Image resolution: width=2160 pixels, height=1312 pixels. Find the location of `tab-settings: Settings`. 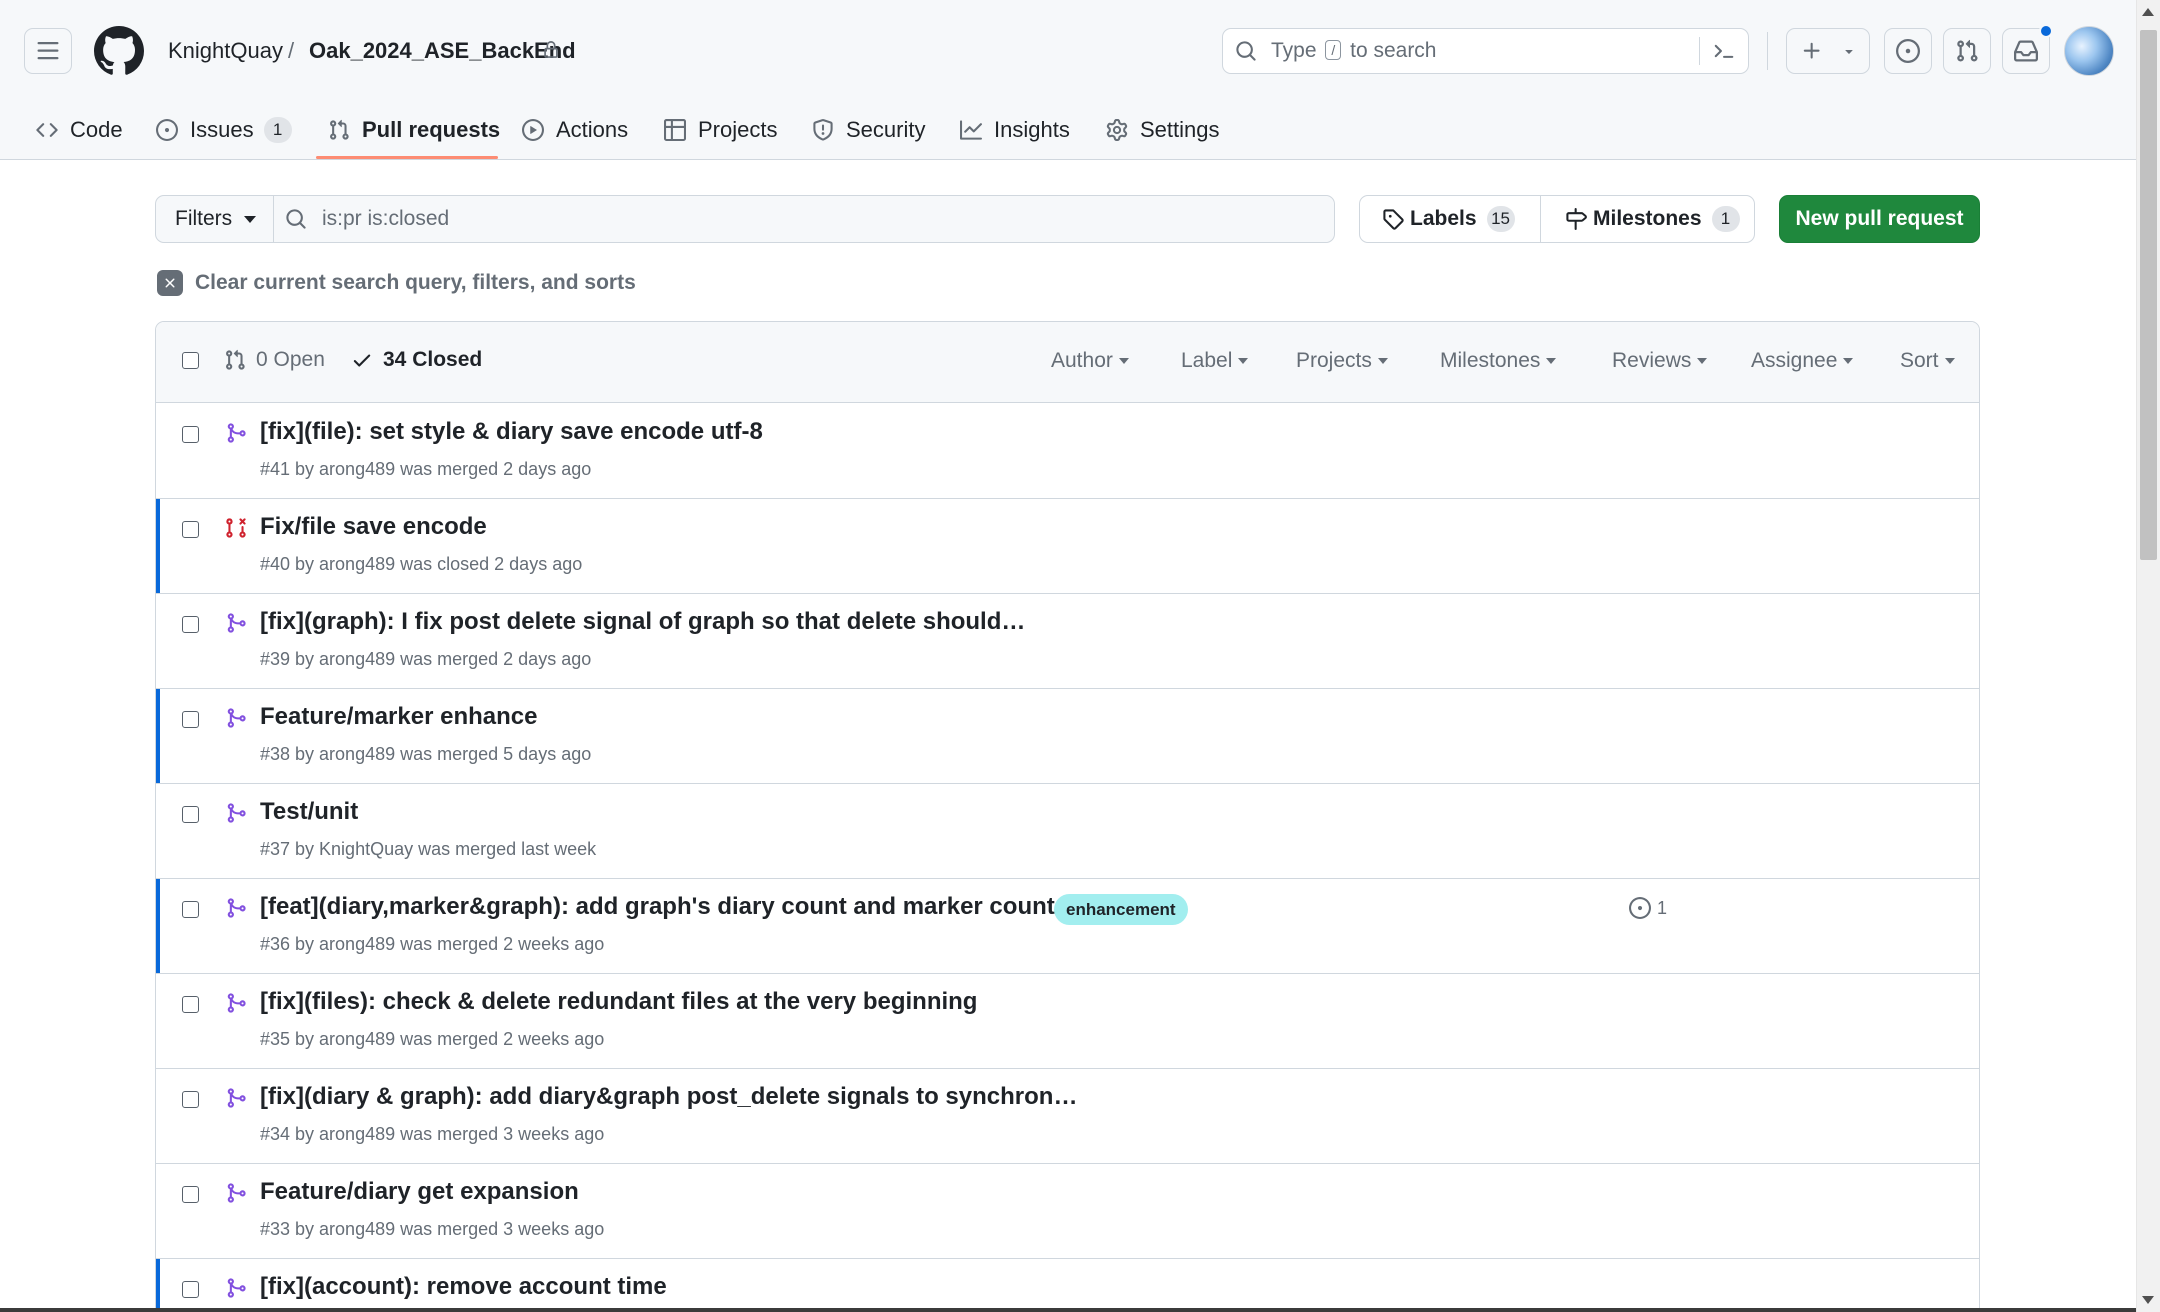

tab-settings: Settings is located at coordinates (1163, 130).